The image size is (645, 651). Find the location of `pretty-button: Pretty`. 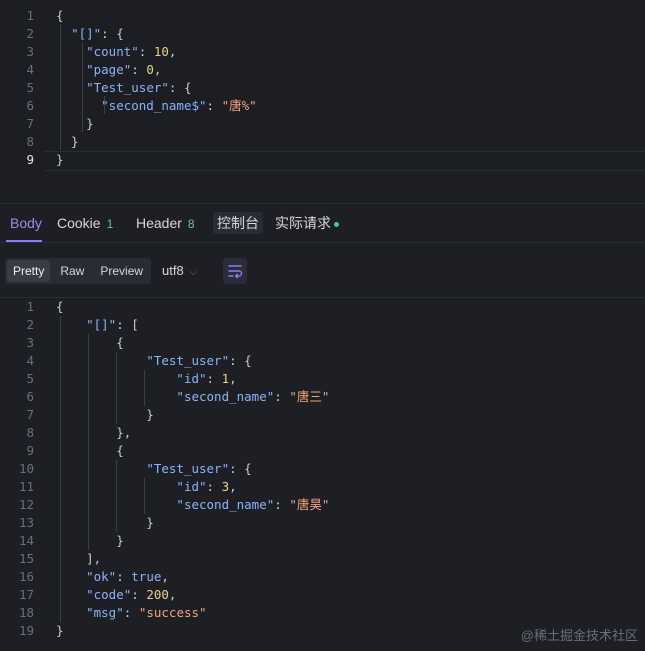

pretty-button: Pretty is located at coordinates (29, 271).